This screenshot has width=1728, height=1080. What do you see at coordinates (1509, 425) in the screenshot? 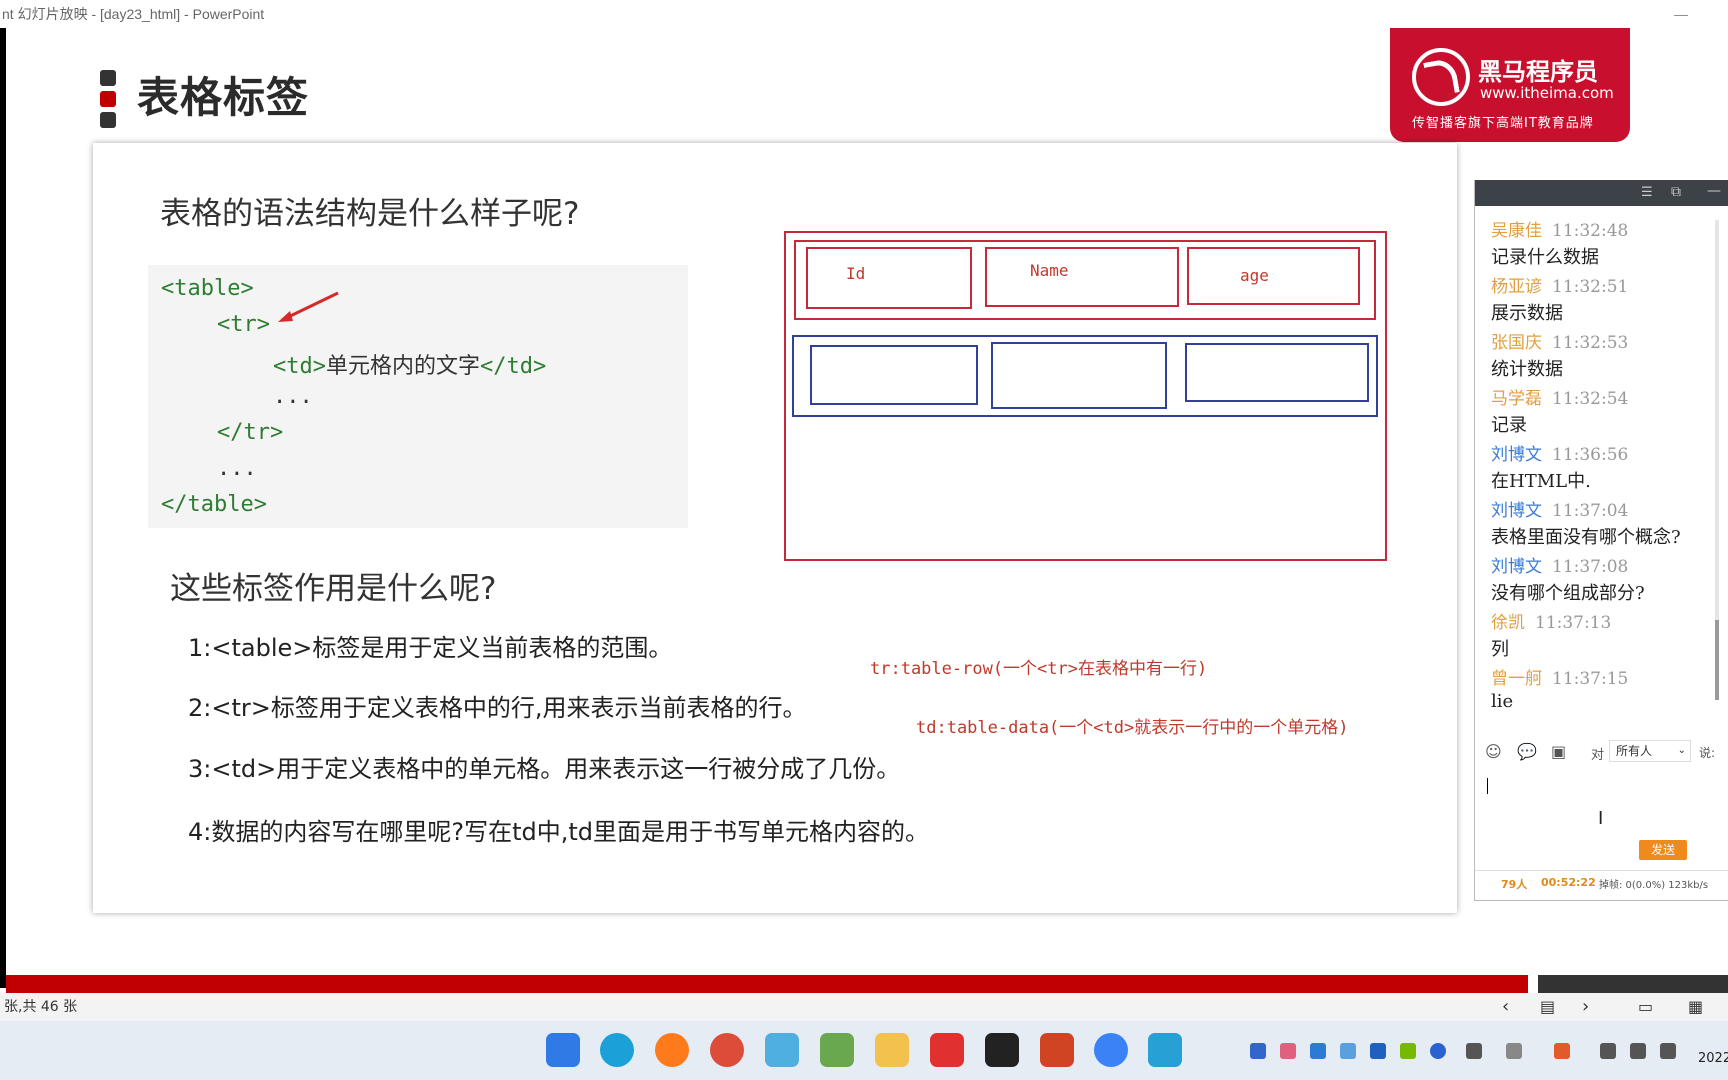
I see `chat-text: 记录` at bounding box center [1509, 425].